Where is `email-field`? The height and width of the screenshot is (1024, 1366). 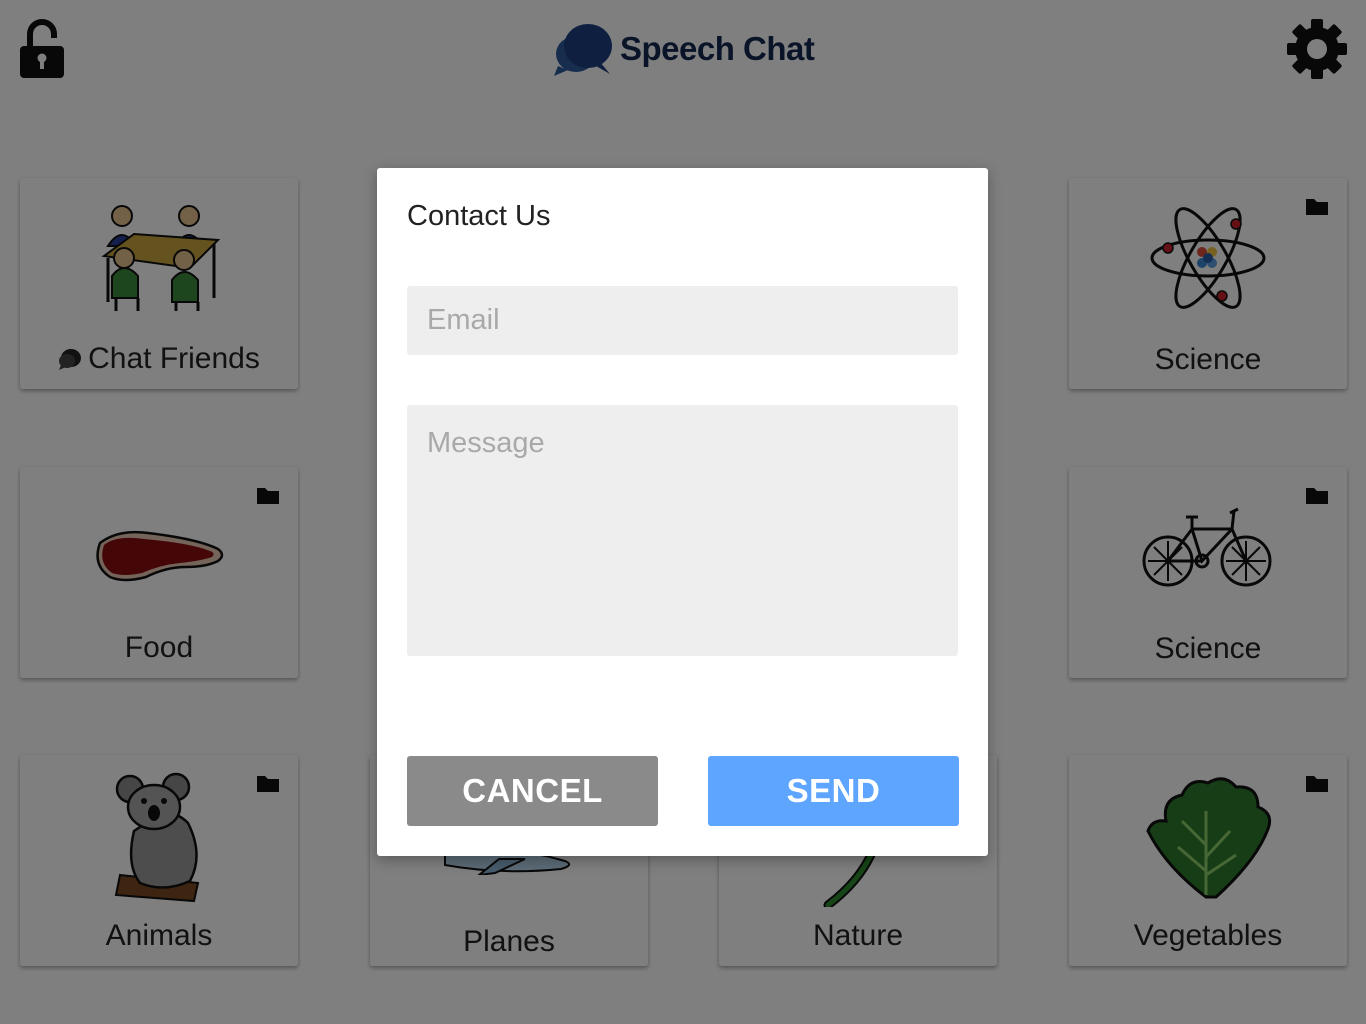
email-field is located at coordinates (682, 320).